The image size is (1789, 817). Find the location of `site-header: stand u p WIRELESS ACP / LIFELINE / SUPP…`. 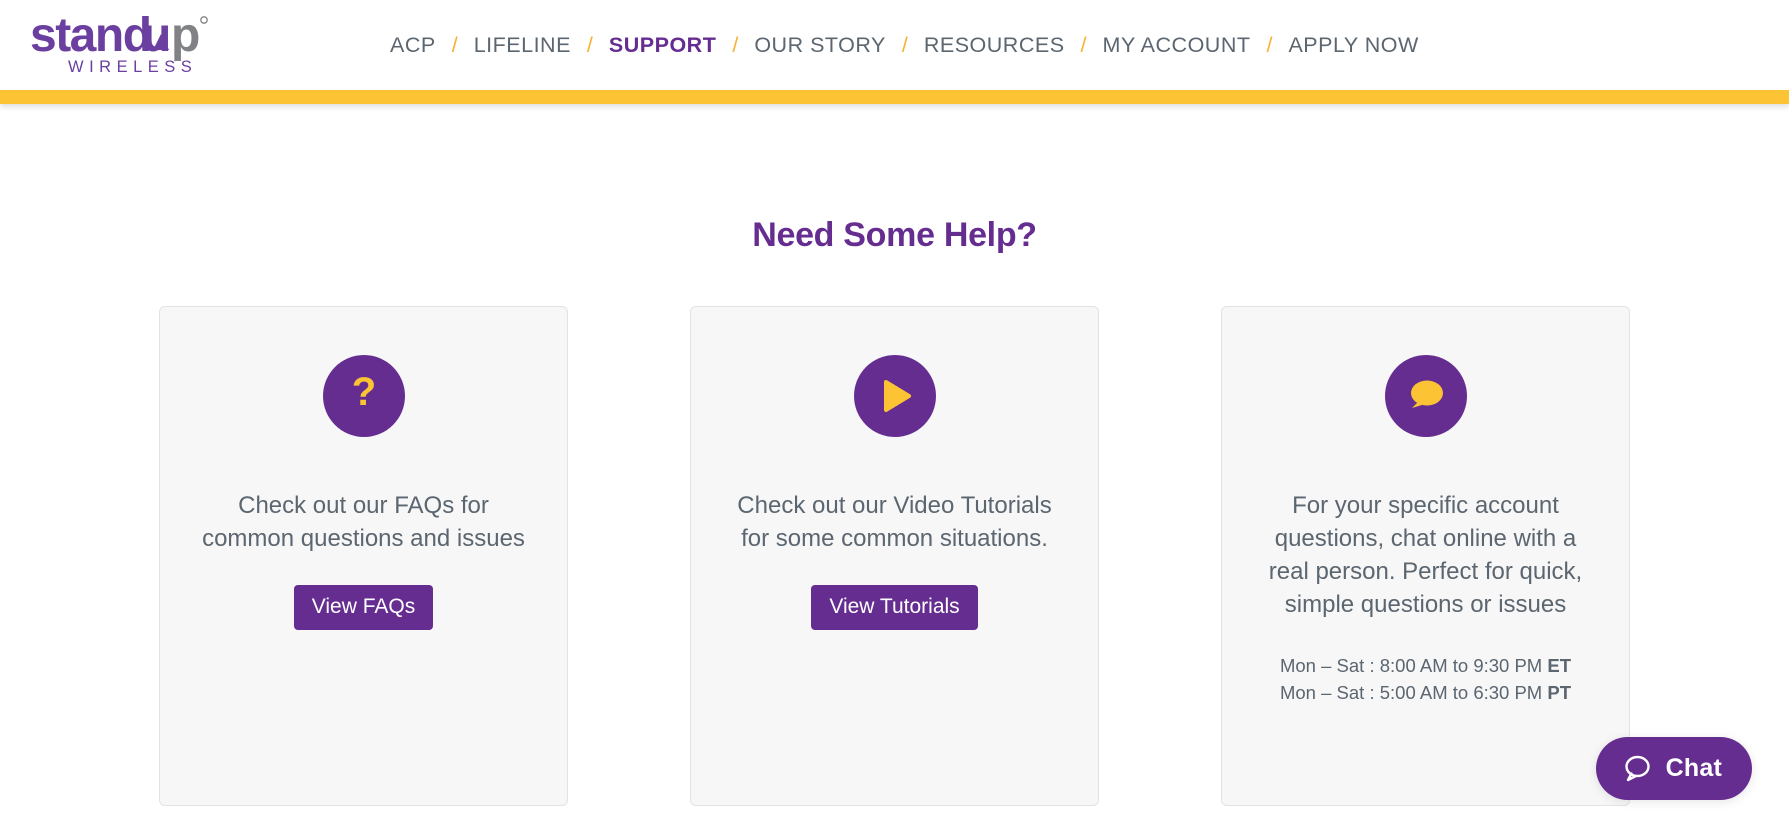

site-header: stand u p WIRELESS ACP / LIFELINE / SUPP… is located at coordinates (894, 45).